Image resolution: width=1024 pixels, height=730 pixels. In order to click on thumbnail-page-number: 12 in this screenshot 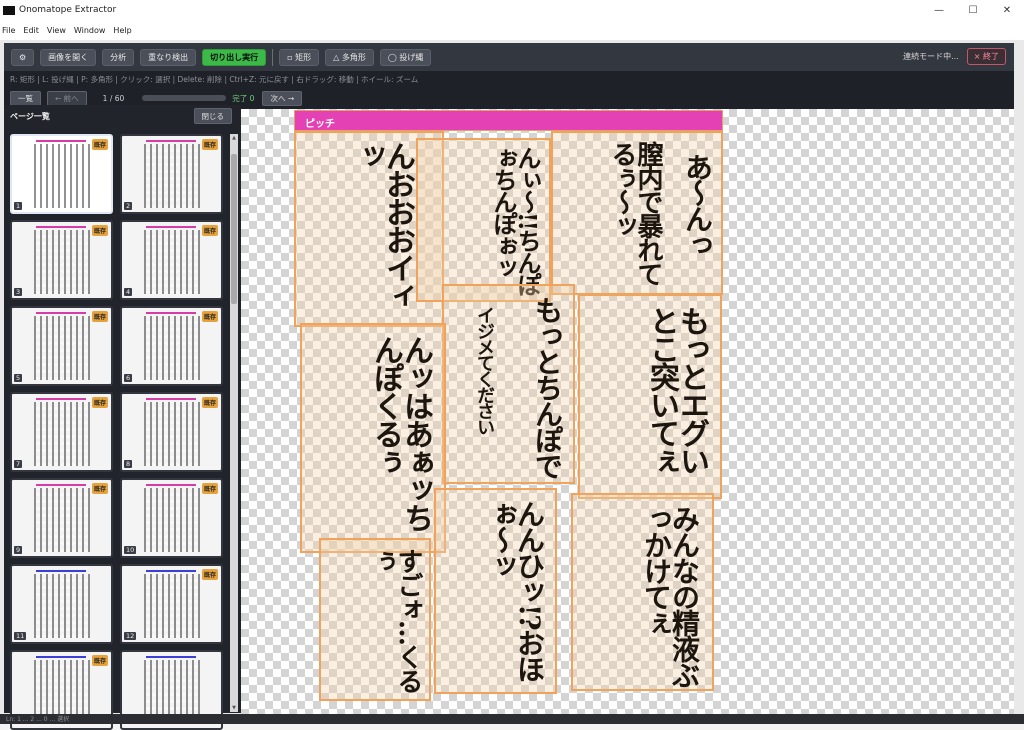, I will do `click(130, 636)`.